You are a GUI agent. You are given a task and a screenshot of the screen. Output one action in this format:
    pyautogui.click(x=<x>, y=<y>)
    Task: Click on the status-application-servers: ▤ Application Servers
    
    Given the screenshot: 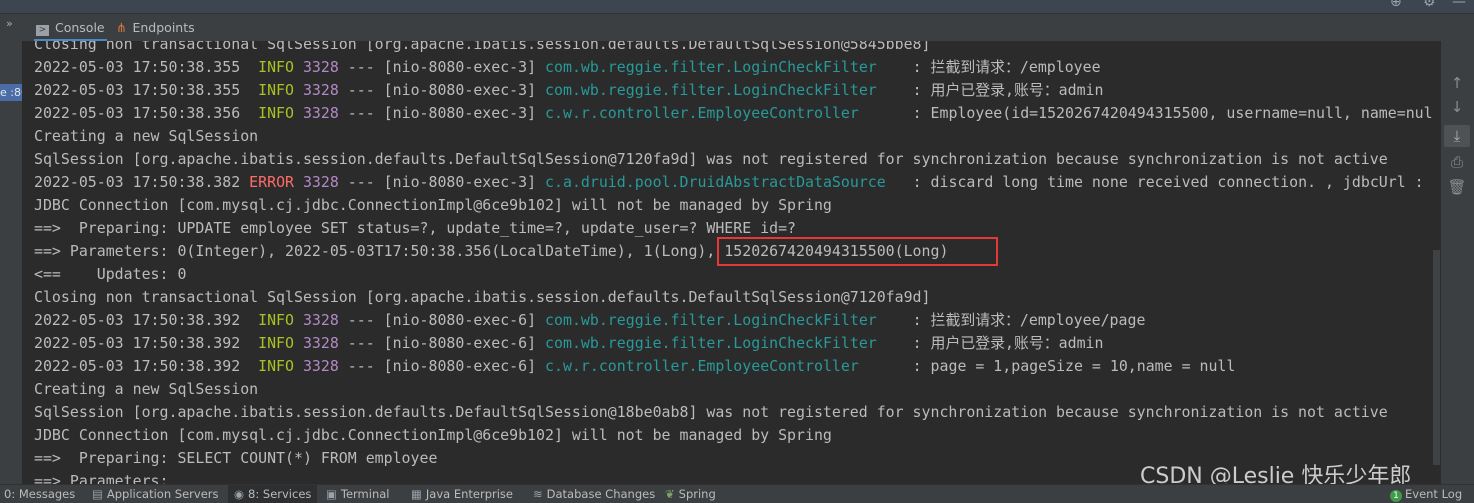 What is the action you would take?
    pyautogui.click(x=155, y=494)
    